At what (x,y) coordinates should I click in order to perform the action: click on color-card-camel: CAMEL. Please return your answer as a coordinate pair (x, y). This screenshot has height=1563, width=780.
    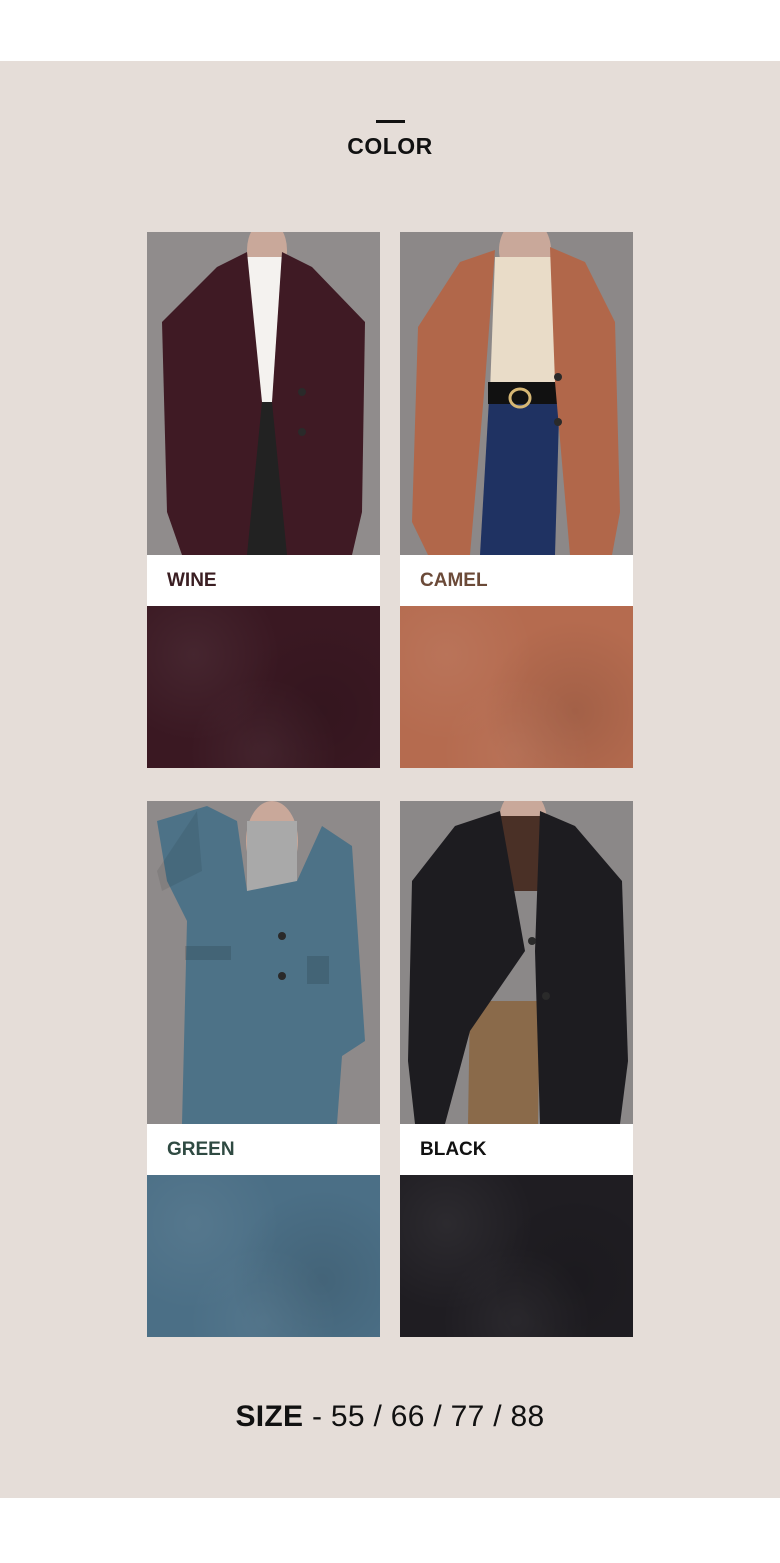
    Looking at the image, I should click on (516, 500).